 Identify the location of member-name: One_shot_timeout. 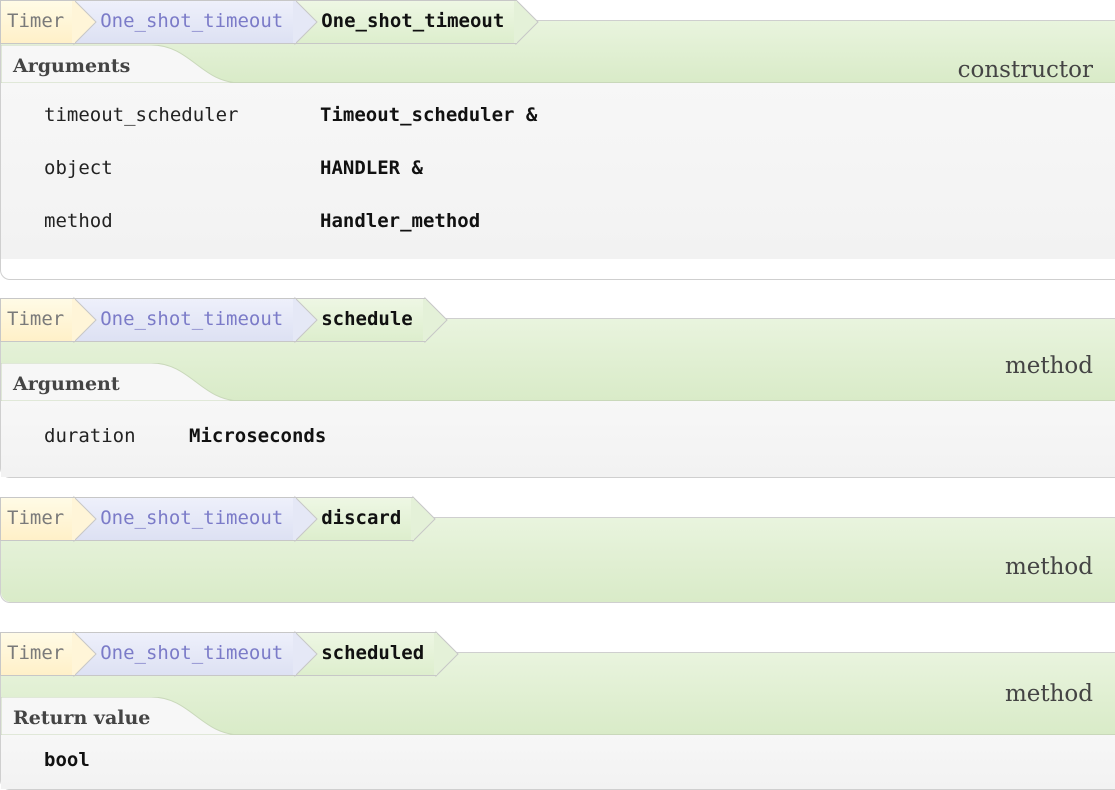
(413, 21).